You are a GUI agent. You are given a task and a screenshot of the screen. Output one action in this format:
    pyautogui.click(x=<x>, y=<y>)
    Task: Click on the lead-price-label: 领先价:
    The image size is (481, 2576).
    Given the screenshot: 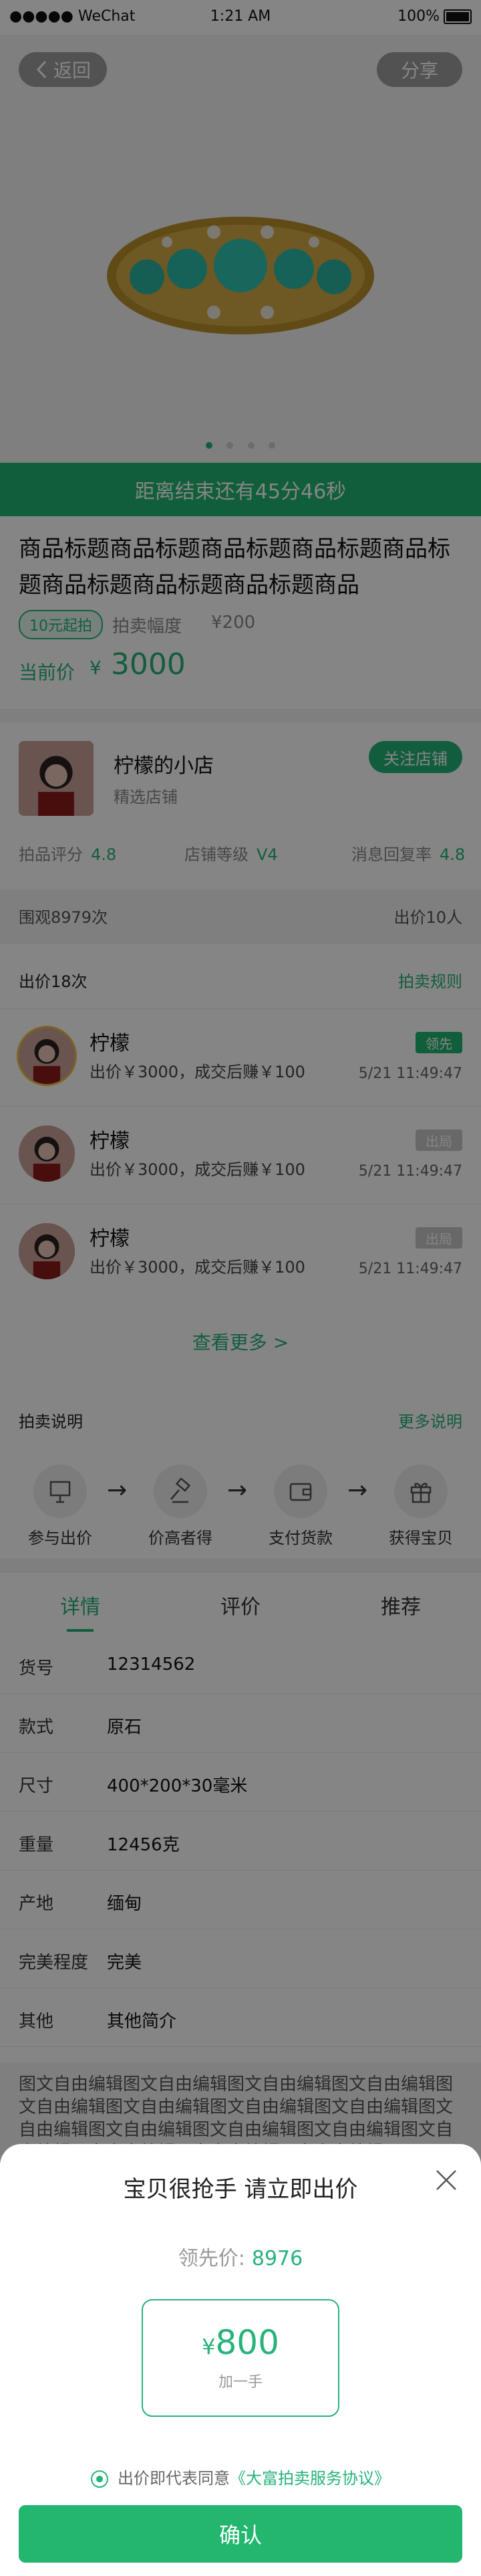 What is the action you would take?
    pyautogui.click(x=211, y=2258)
    